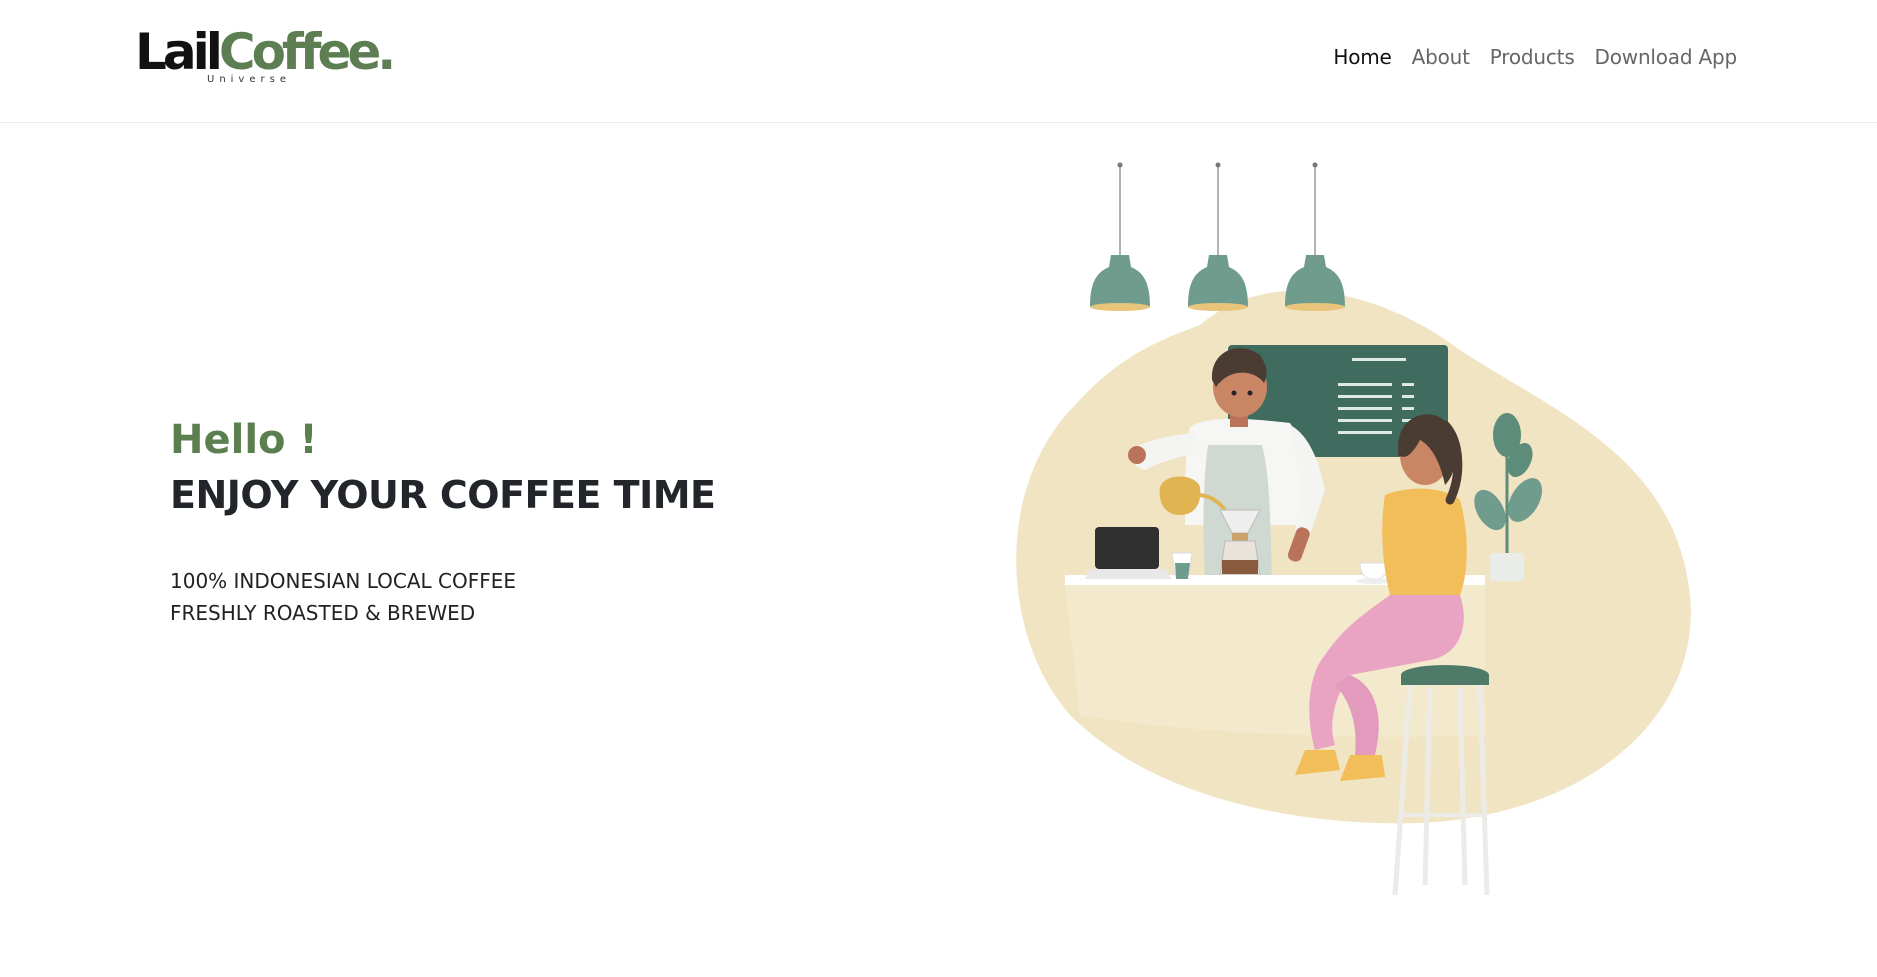  Describe the element at coordinates (1441, 57) in the screenshot. I see `nav-about: About` at that location.